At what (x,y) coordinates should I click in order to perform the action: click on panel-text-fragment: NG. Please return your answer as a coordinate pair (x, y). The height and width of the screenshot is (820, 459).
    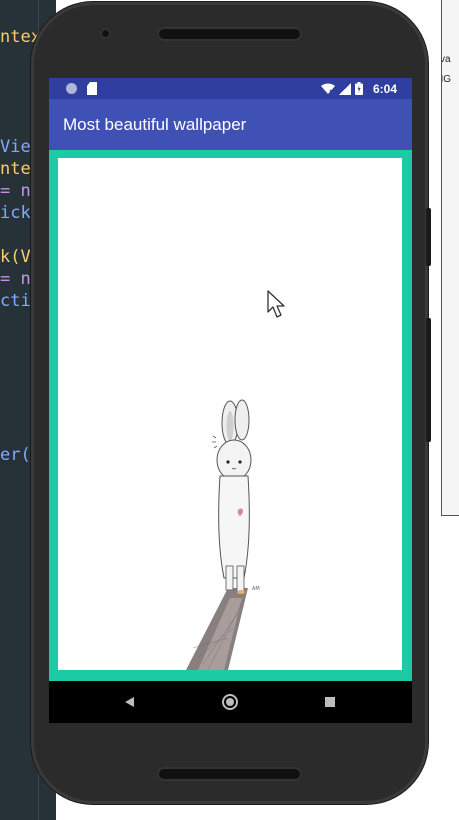
    Looking at the image, I should click on (446, 79).